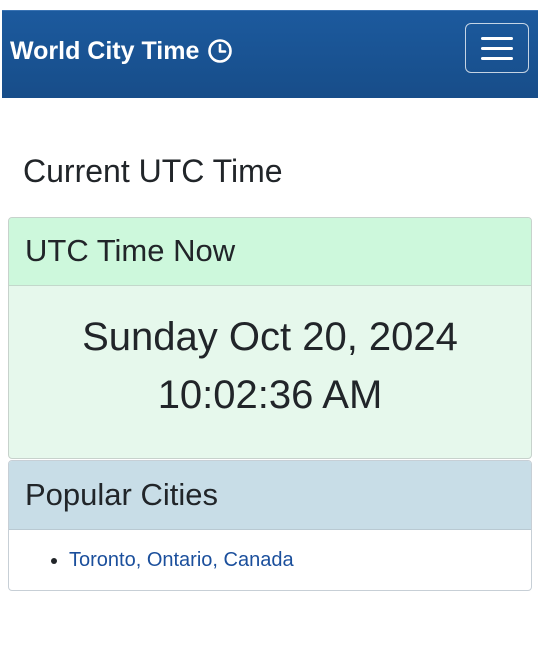 The width and height of the screenshot is (540, 651). What do you see at coordinates (300, 560) in the screenshot?
I see `list-item: Toronto, Ontario, Canada` at bounding box center [300, 560].